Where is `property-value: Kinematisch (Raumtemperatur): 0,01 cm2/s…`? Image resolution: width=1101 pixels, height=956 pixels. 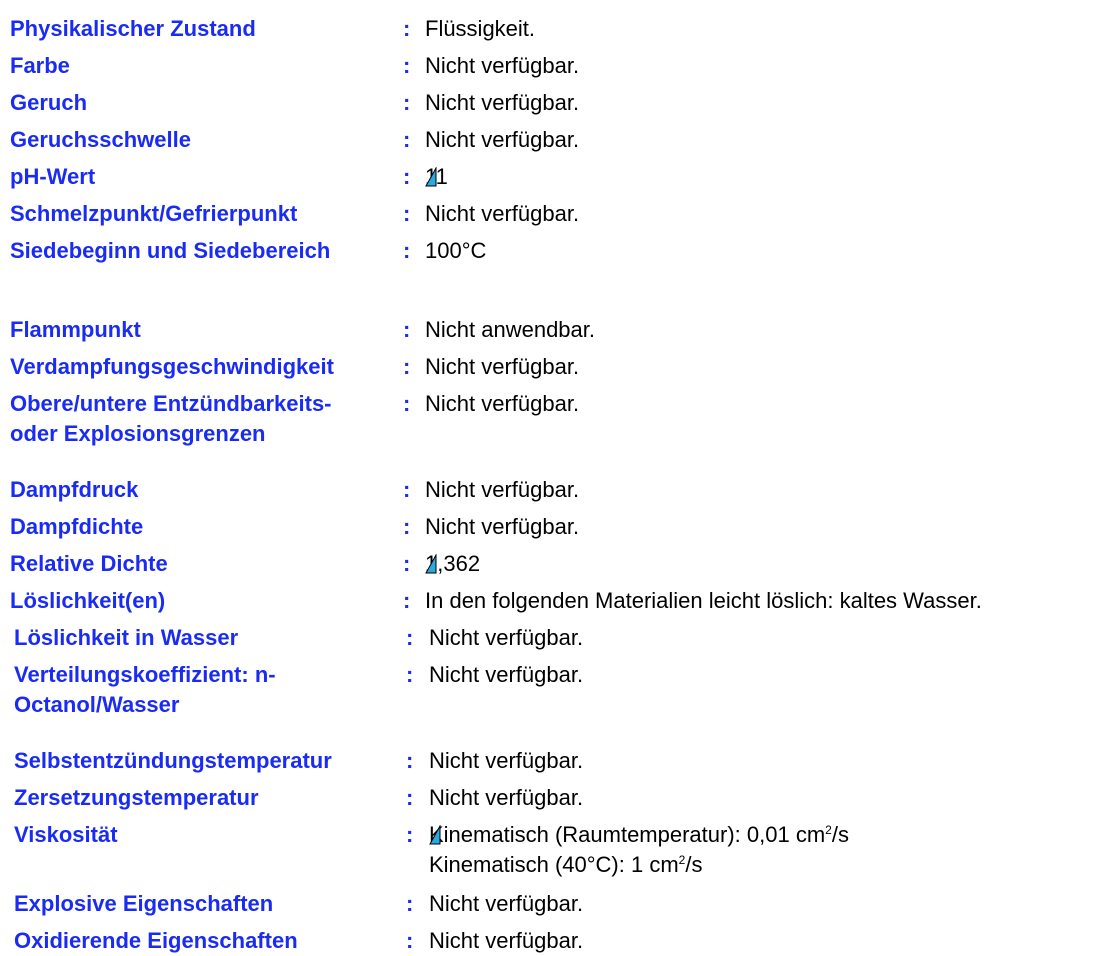
property-value: Kinematisch (Raumtemperatur): 0,01 cm2/s… is located at coordinates (639, 850).